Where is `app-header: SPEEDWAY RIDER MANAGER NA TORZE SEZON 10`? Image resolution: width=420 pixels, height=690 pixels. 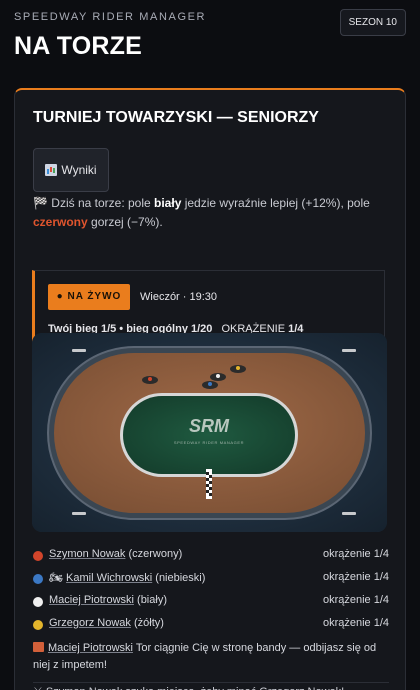
app-header: SPEEDWAY RIDER MANAGER NA TORZE SEZON 10 is located at coordinates (210, 40).